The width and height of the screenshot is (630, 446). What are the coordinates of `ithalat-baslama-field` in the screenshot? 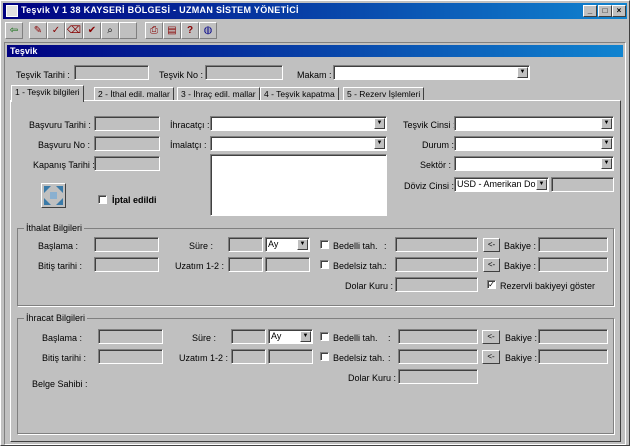 It's located at (126, 244).